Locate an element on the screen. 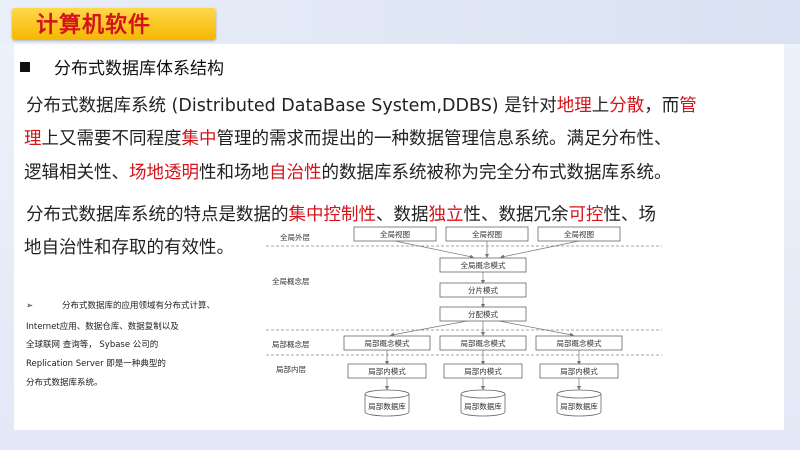 The width and height of the screenshot is (800, 450). global-schema-label: 全局概念模式 is located at coordinates (483, 265).